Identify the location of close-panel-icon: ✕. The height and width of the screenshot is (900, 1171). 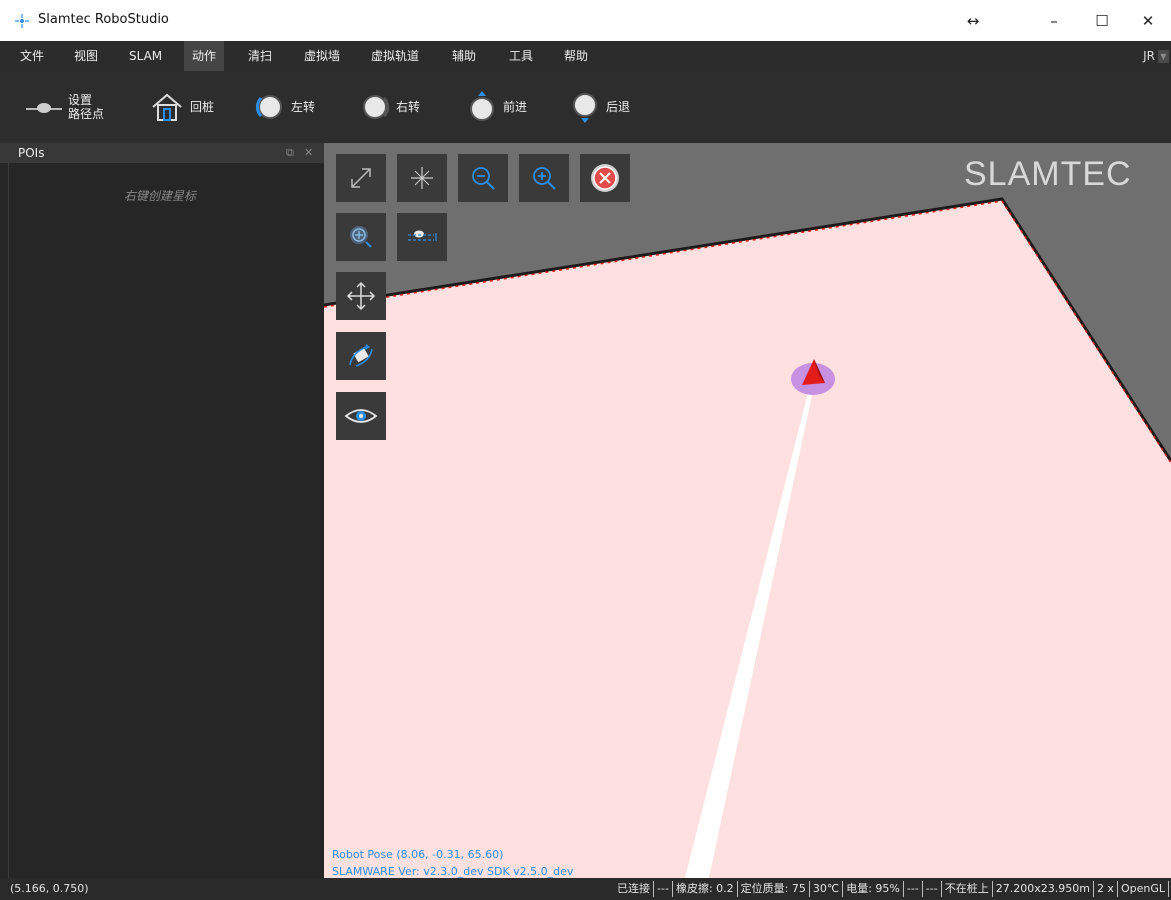
(308, 152).